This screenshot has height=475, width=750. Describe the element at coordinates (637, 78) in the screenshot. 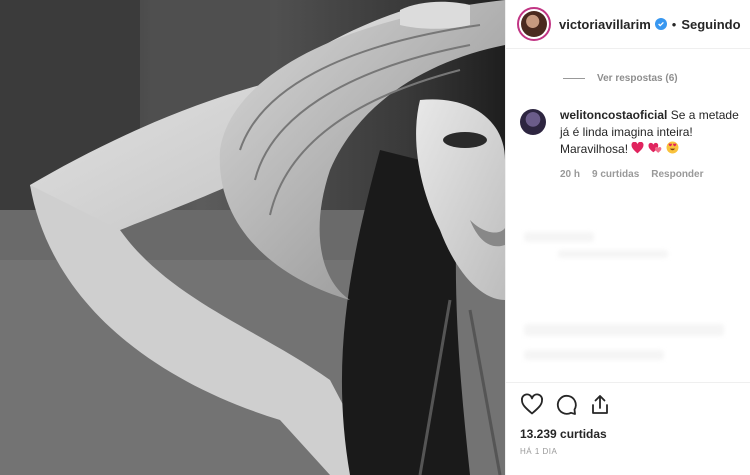

I see `view-replies-label: Ver respostas (6)` at that location.